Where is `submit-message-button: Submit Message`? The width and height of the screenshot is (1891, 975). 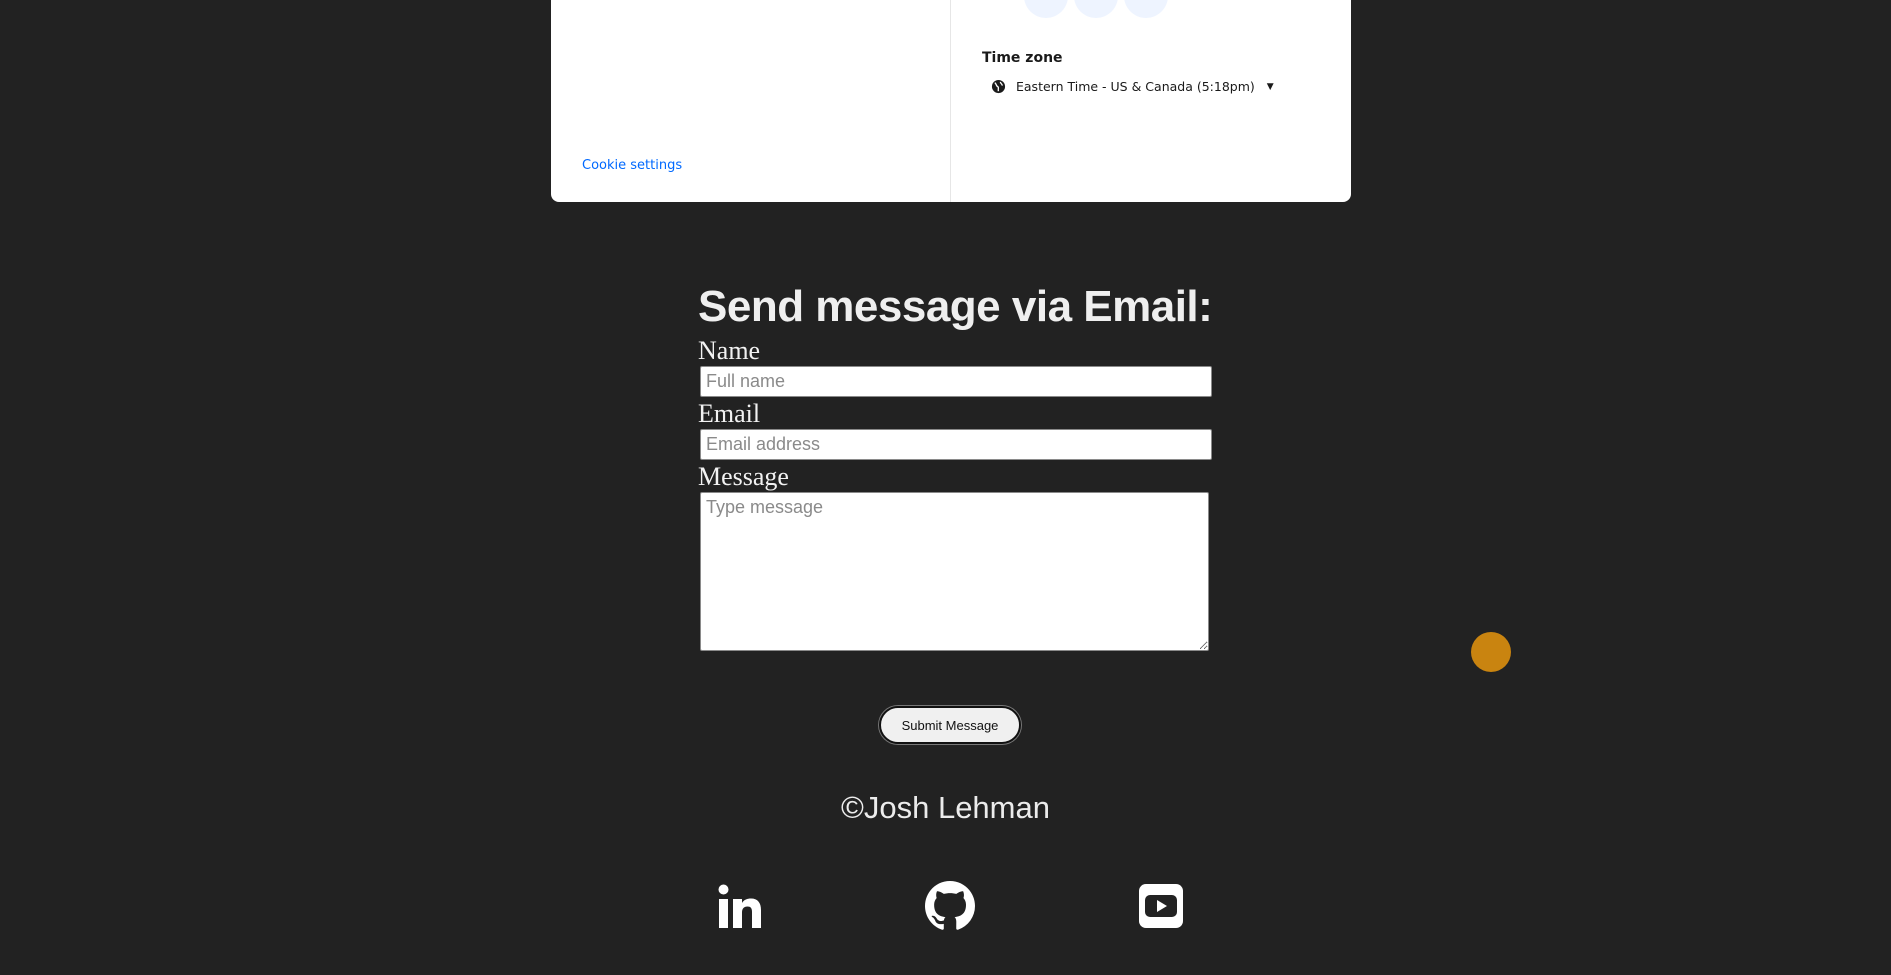
submit-message-button: Submit Message is located at coordinates (950, 725).